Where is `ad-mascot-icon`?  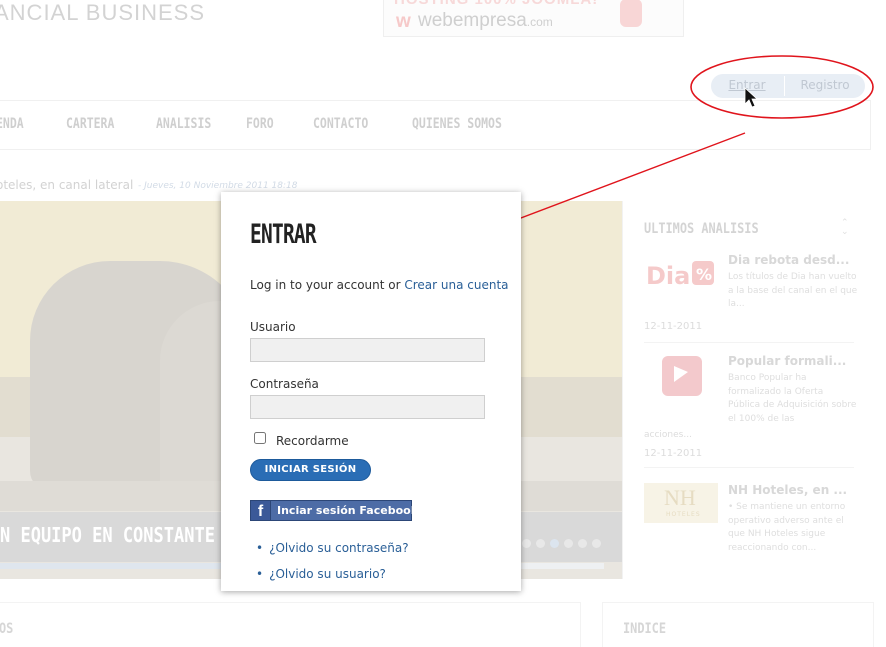 ad-mascot-icon is located at coordinates (631, 13).